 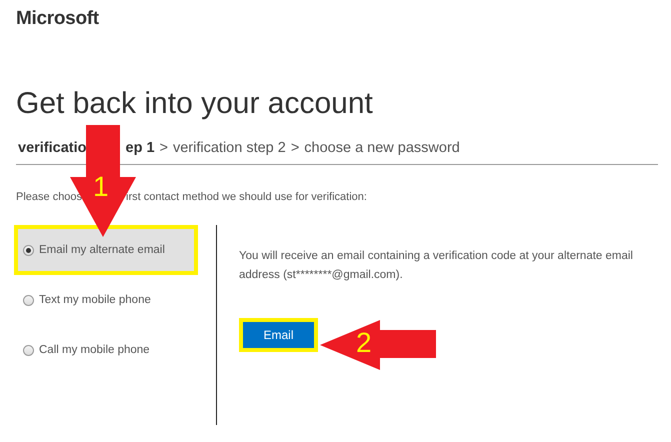 What do you see at coordinates (364, 343) in the screenshot?
I see `step-number: 2` at bounding box center [364, 343].